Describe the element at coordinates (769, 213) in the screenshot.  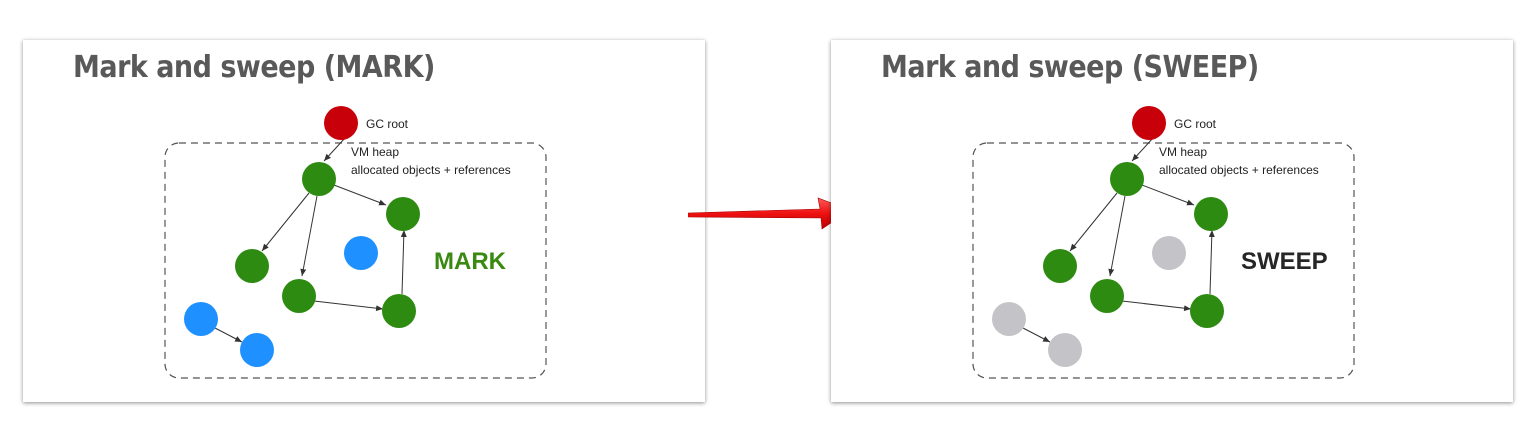
I see `transition-arrow` at that location.